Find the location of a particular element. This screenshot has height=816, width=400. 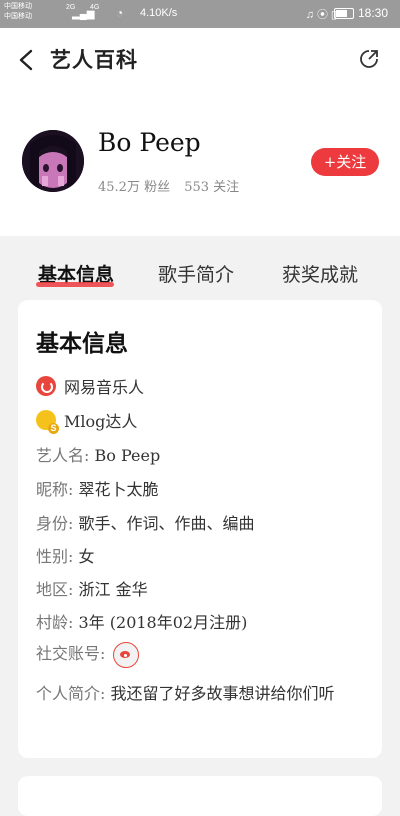

page-title: 艺人百科 is located at coordinates (94, 59).